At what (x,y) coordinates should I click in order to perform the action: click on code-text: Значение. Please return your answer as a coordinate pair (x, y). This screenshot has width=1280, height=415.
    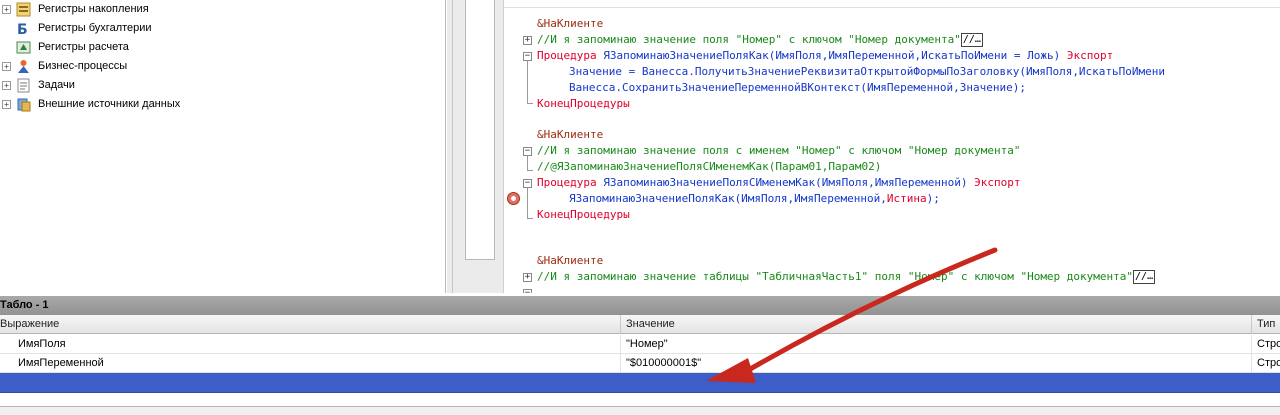
    Looking at the image, I should click on (986, 87).